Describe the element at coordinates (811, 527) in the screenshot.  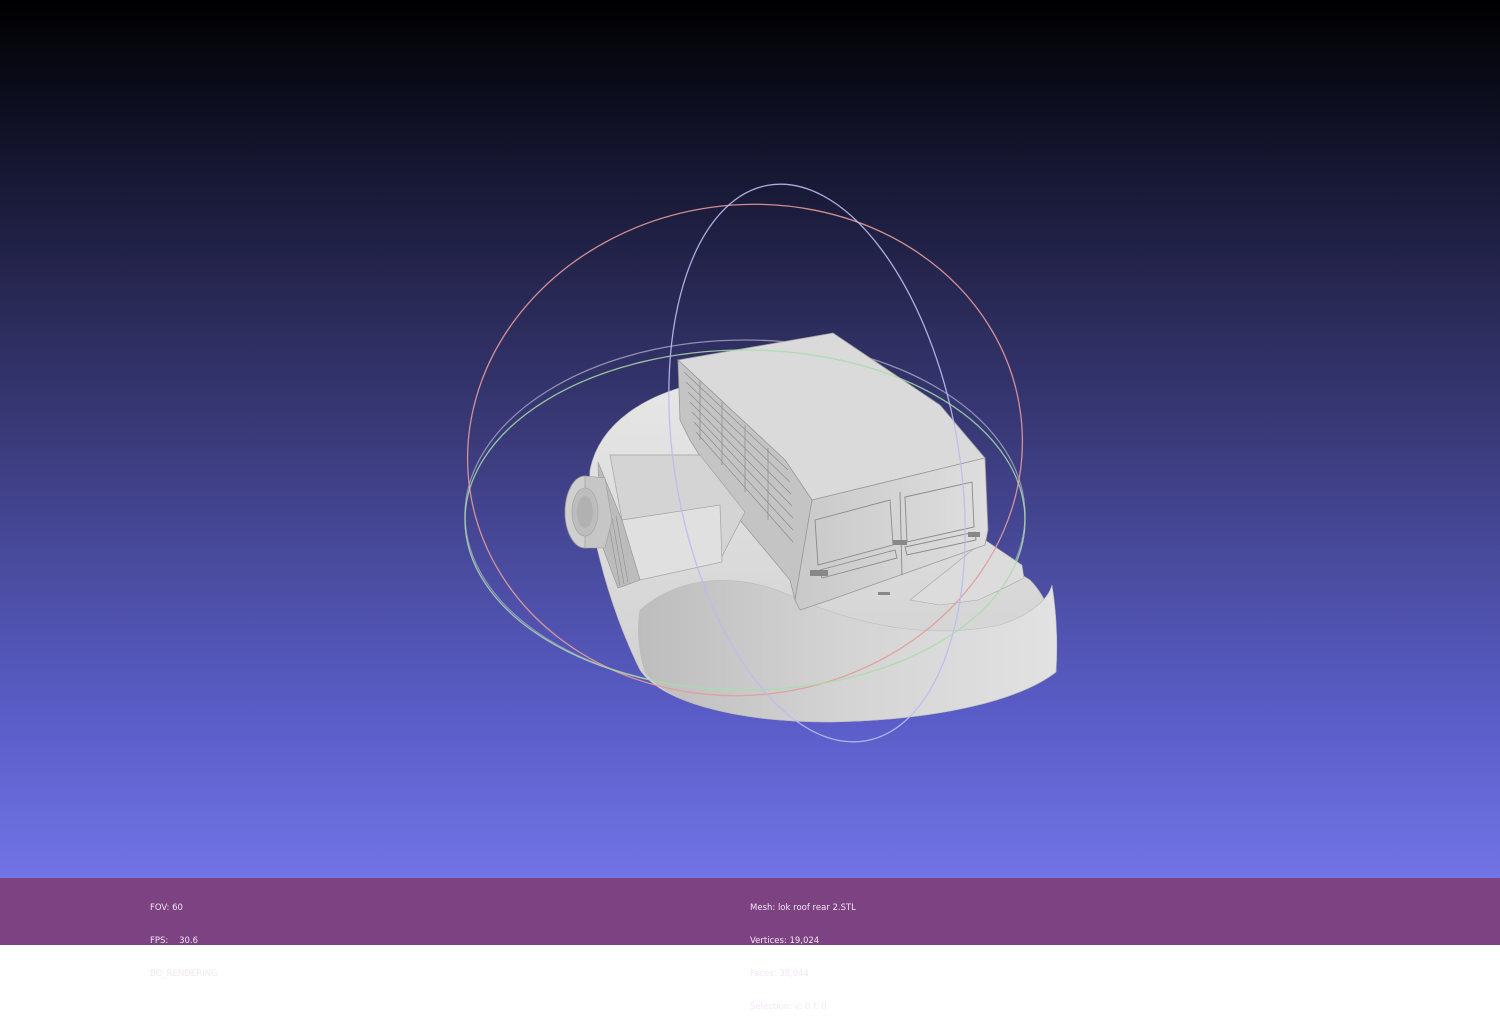
I see `loco-roof-rear-mesh` at that location.